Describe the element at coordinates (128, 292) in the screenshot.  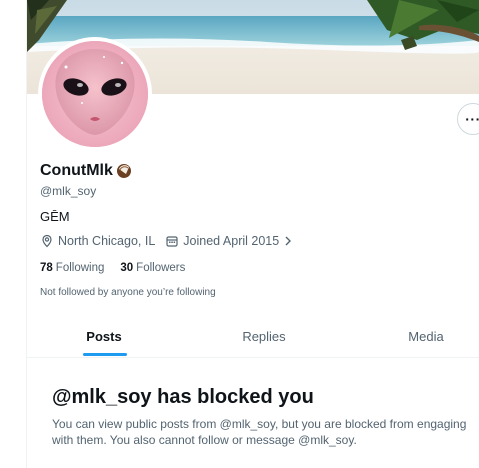
I see `not-followed-notice: Not followed by anyone you’re following` at that location.